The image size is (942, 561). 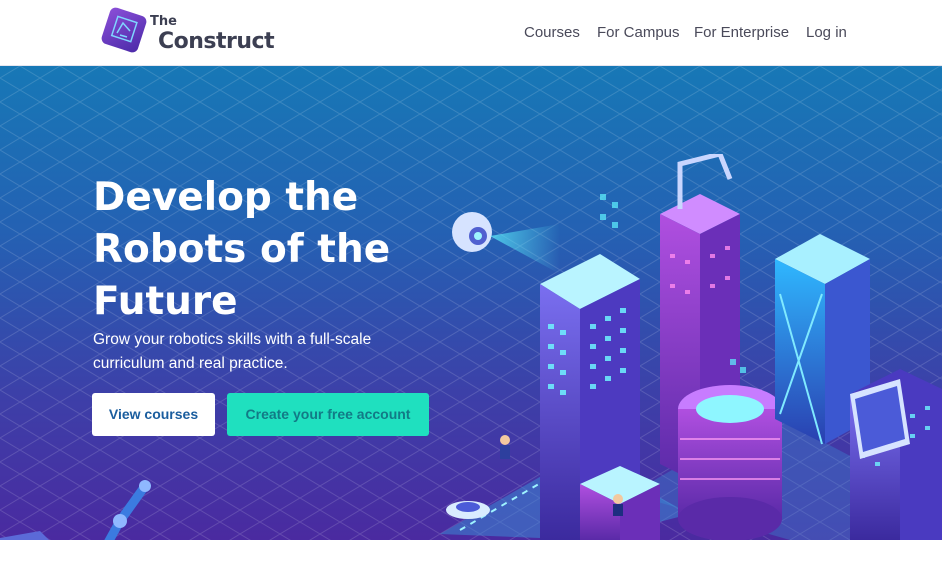 I want to click on nav-for-enterprise: For Enterprise, so click(x=741, y=32).